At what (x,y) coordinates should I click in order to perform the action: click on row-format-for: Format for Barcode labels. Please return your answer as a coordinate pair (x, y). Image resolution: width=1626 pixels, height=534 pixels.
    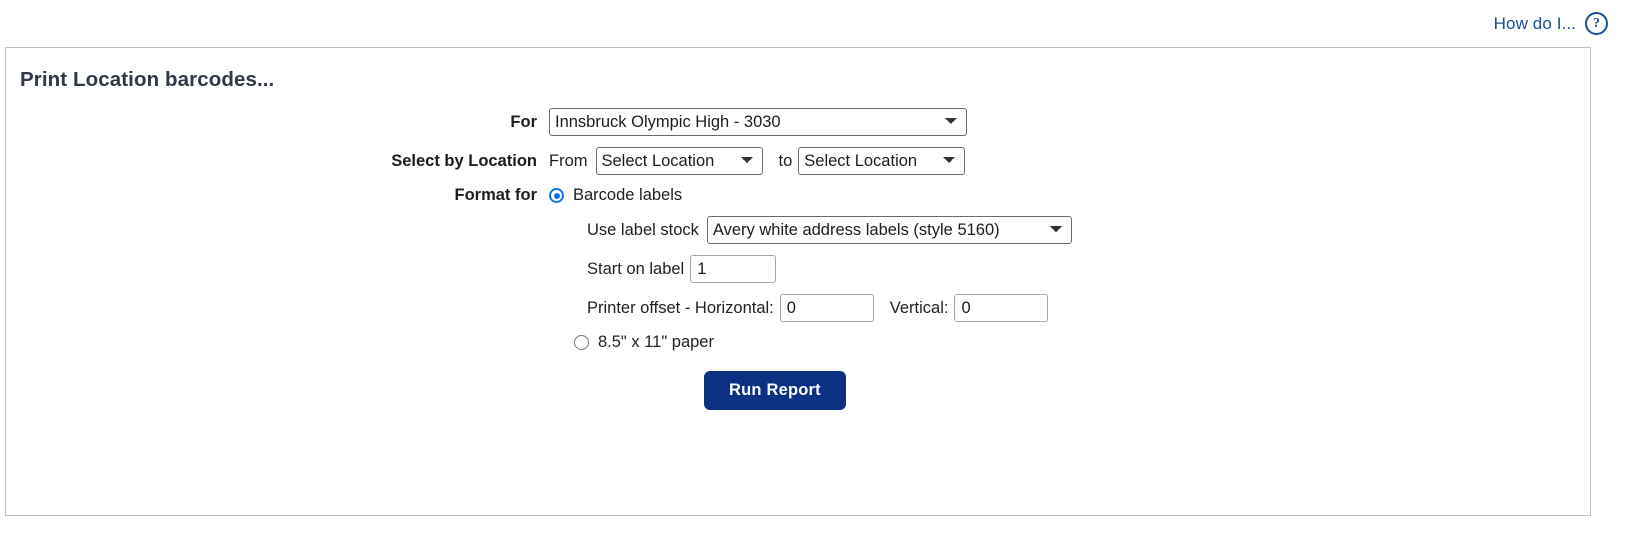
    Looking at the image, I should click on (798, 195).